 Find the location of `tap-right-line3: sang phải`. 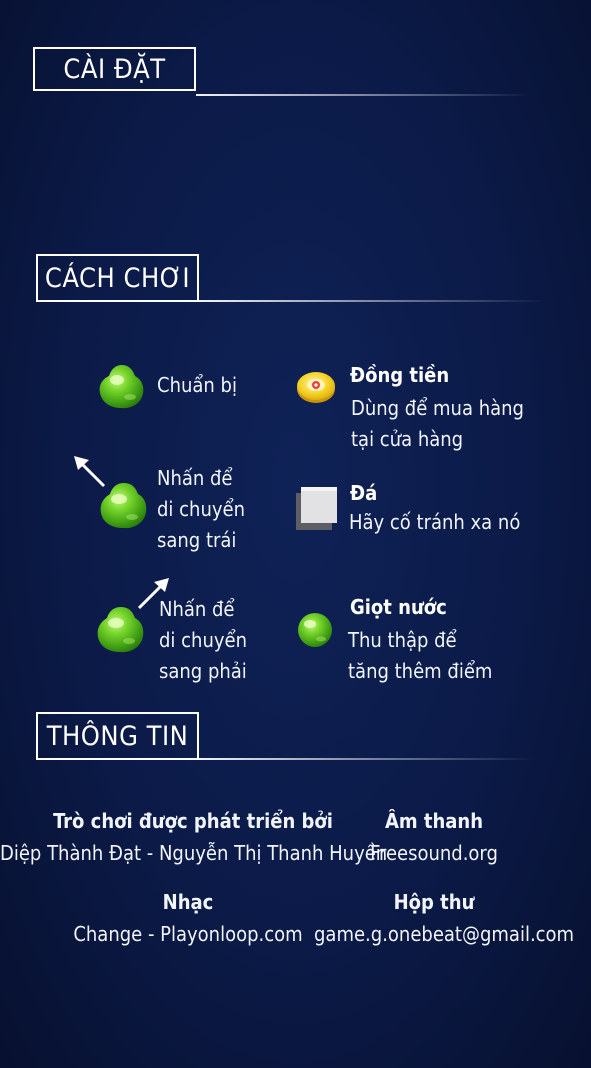

tap-right-line3: sang phải is located at coordinates (203, 671).